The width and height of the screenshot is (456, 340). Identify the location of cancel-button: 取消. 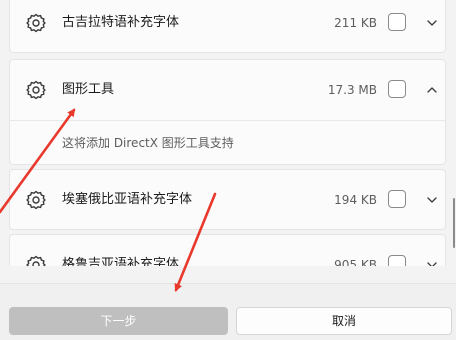
(344, 321).